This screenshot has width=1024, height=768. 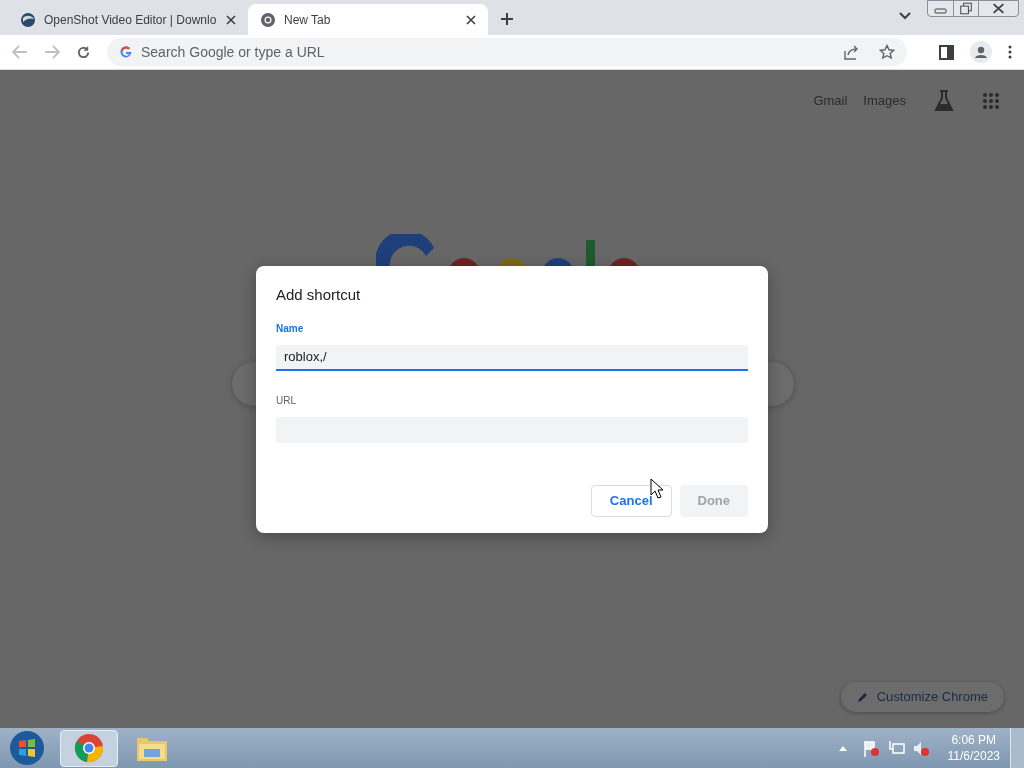 What do you see at coordinates (974, 740) in the screenshot?
I see `clock-time: 6:06 PM` at bounding box center [974, 740].